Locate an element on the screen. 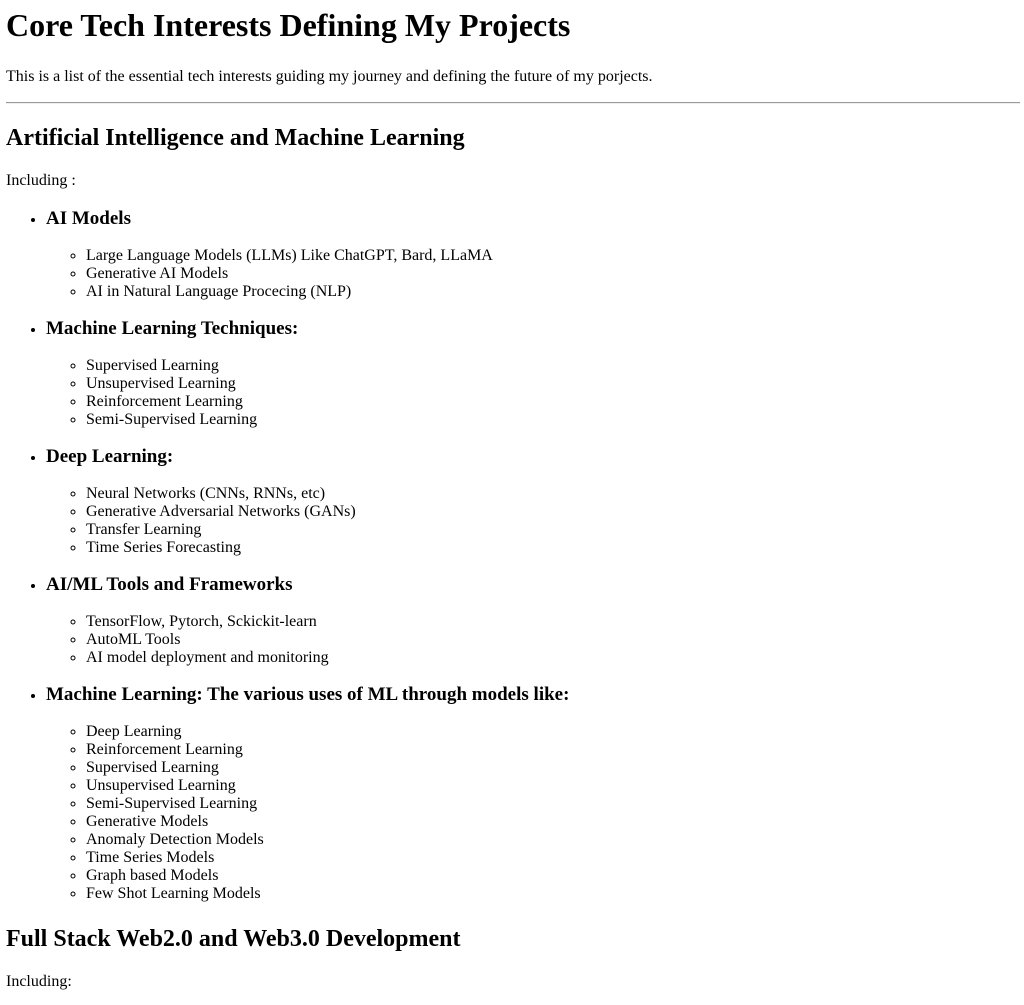 The image size is (1024, 1005). list-item: Time Series Models is located at coordinates (553, 858).